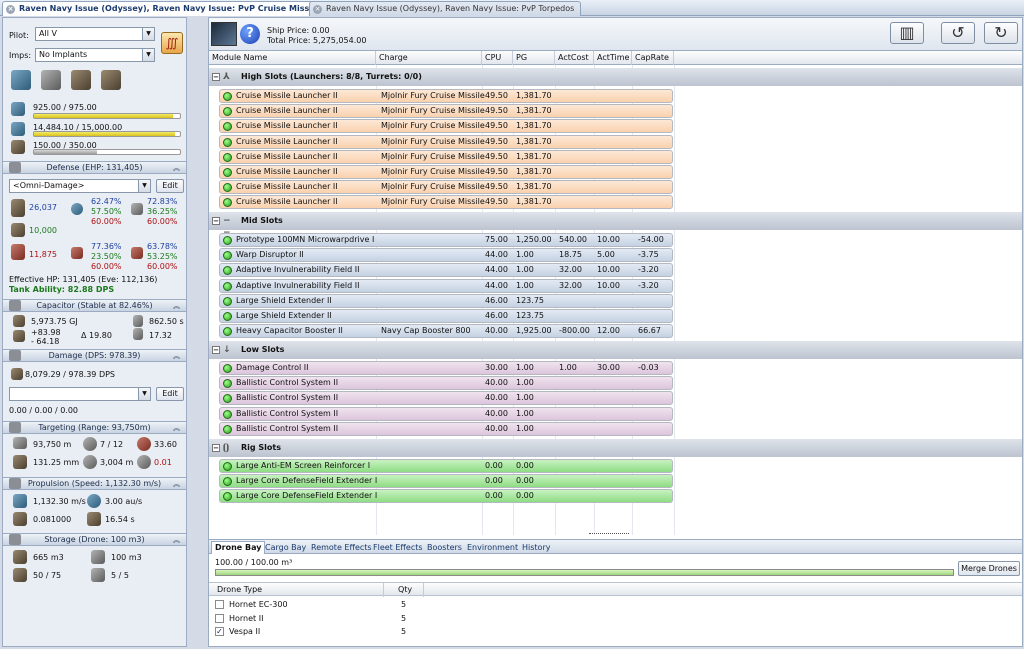  Describe the element at coordinates (444, 547) in the screenshot. I see `tab-boosters: Boosters` at that location.